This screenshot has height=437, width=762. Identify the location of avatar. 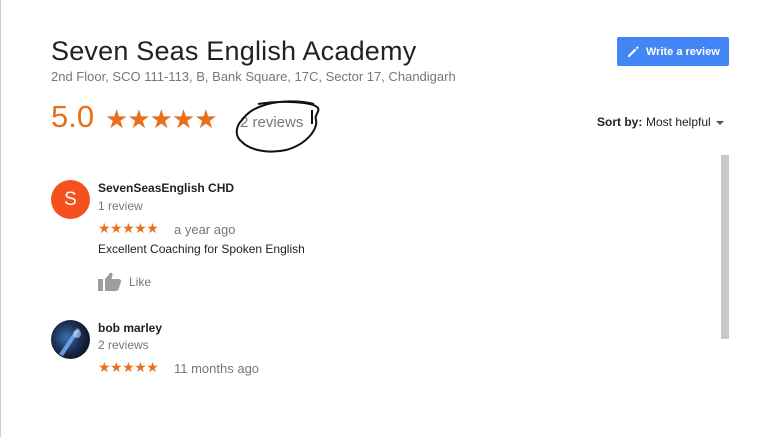
(70, 339).